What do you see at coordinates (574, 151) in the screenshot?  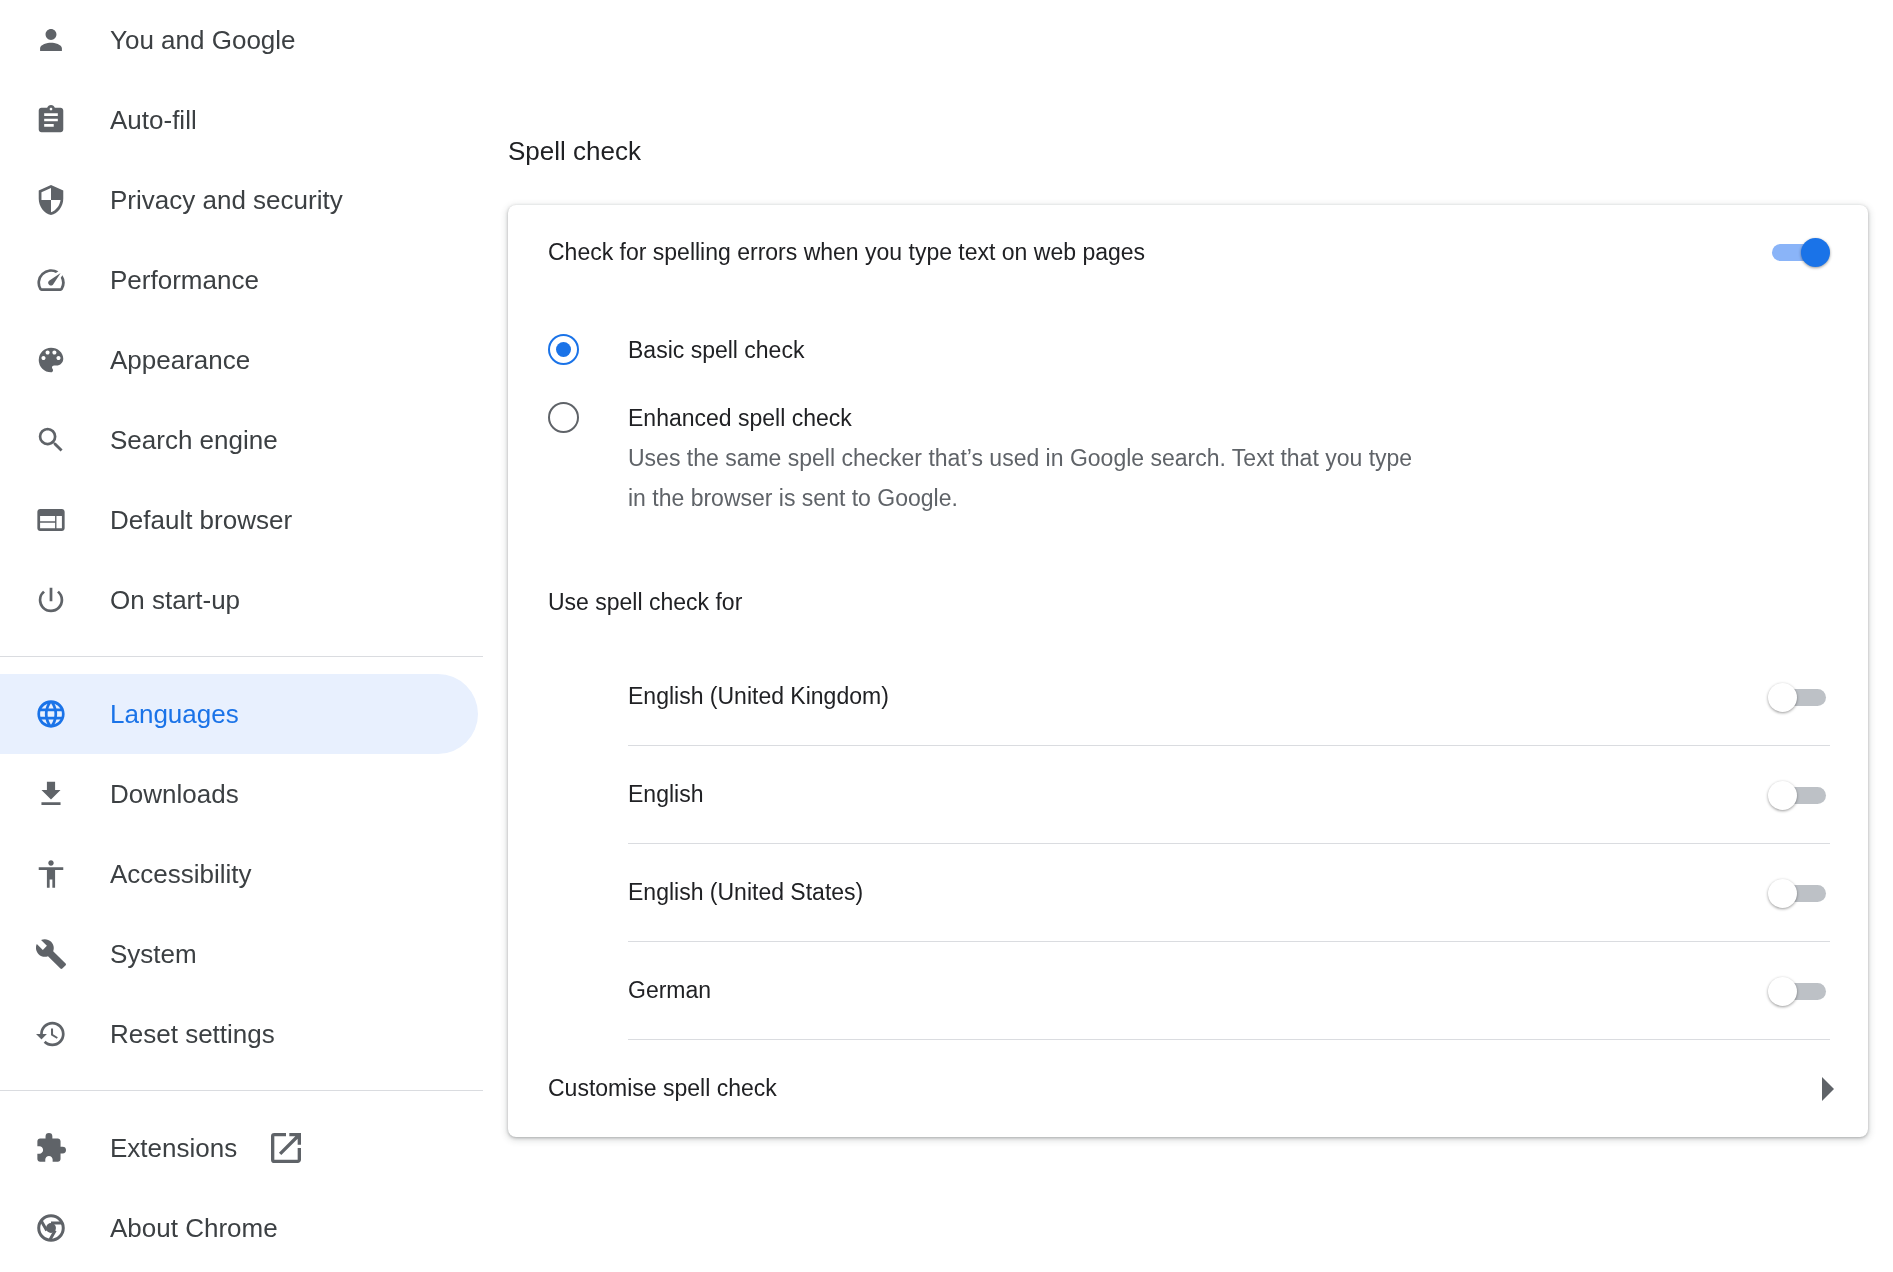 I see `section-heading: Spell check` at bounding box center [574, 151].